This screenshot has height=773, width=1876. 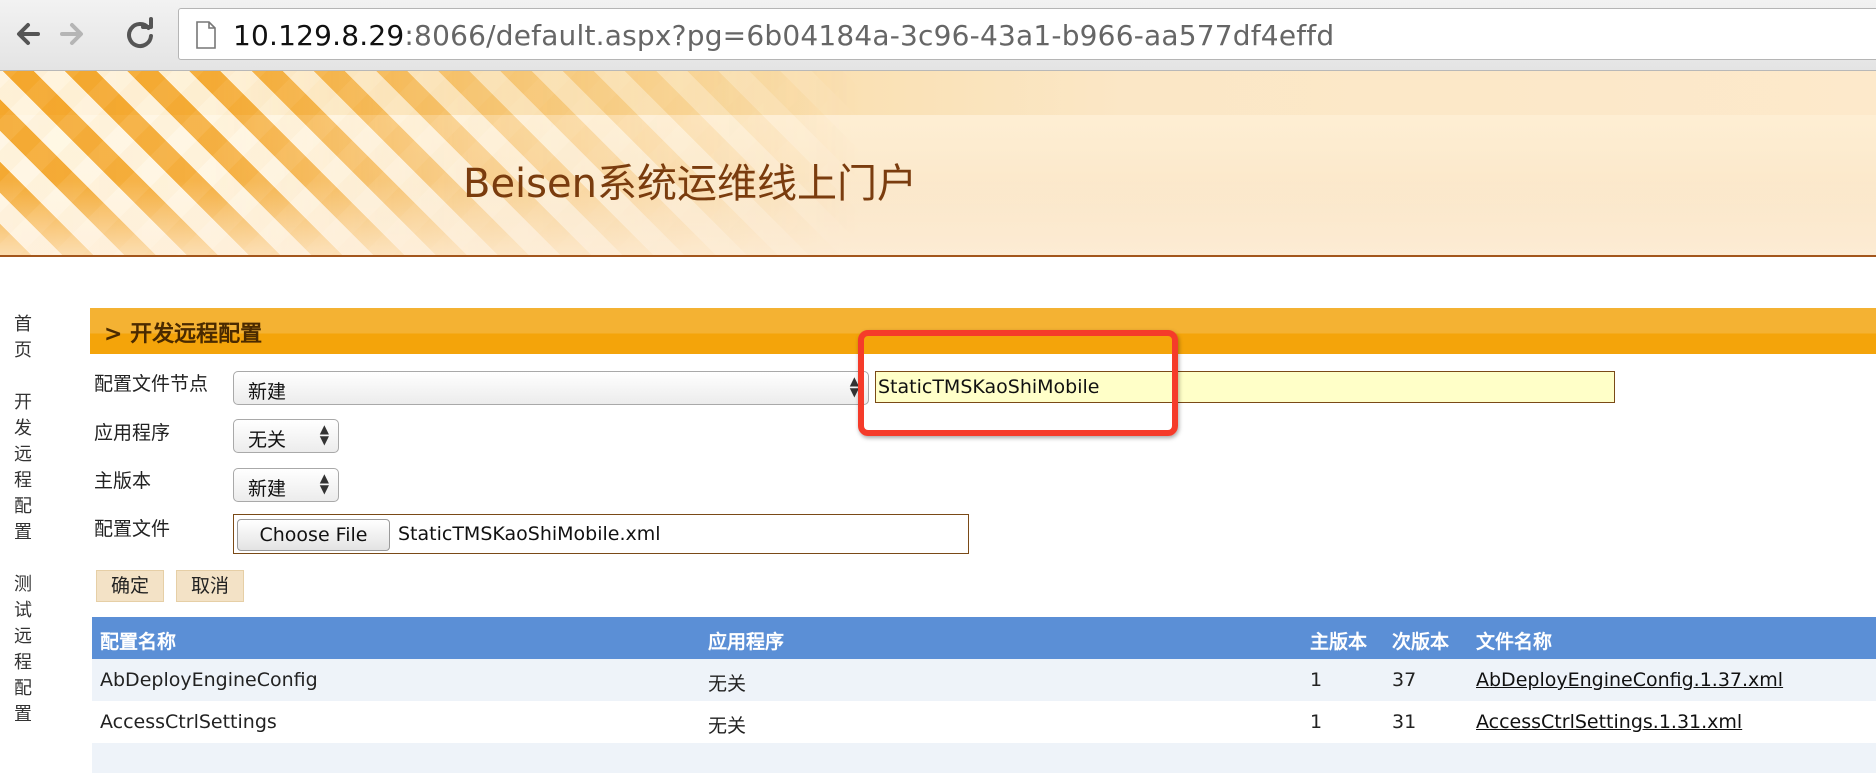 I want to click on annotation-highlight-box, so click(x=1018, y=383).